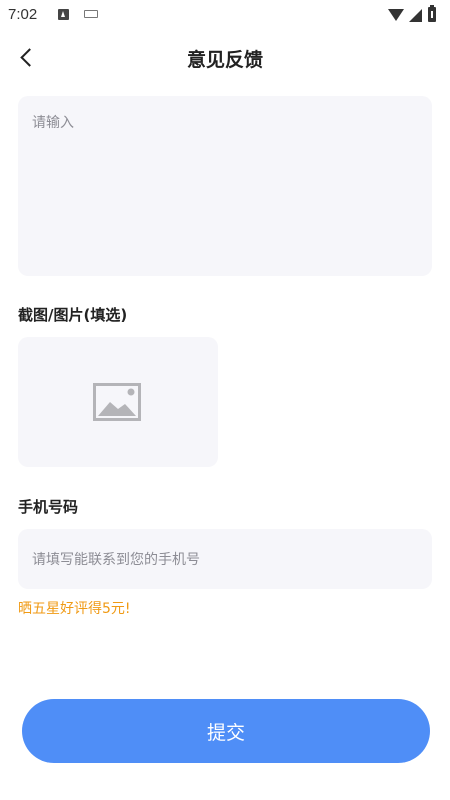  I want to click on signal-icon, so click(415, 15).